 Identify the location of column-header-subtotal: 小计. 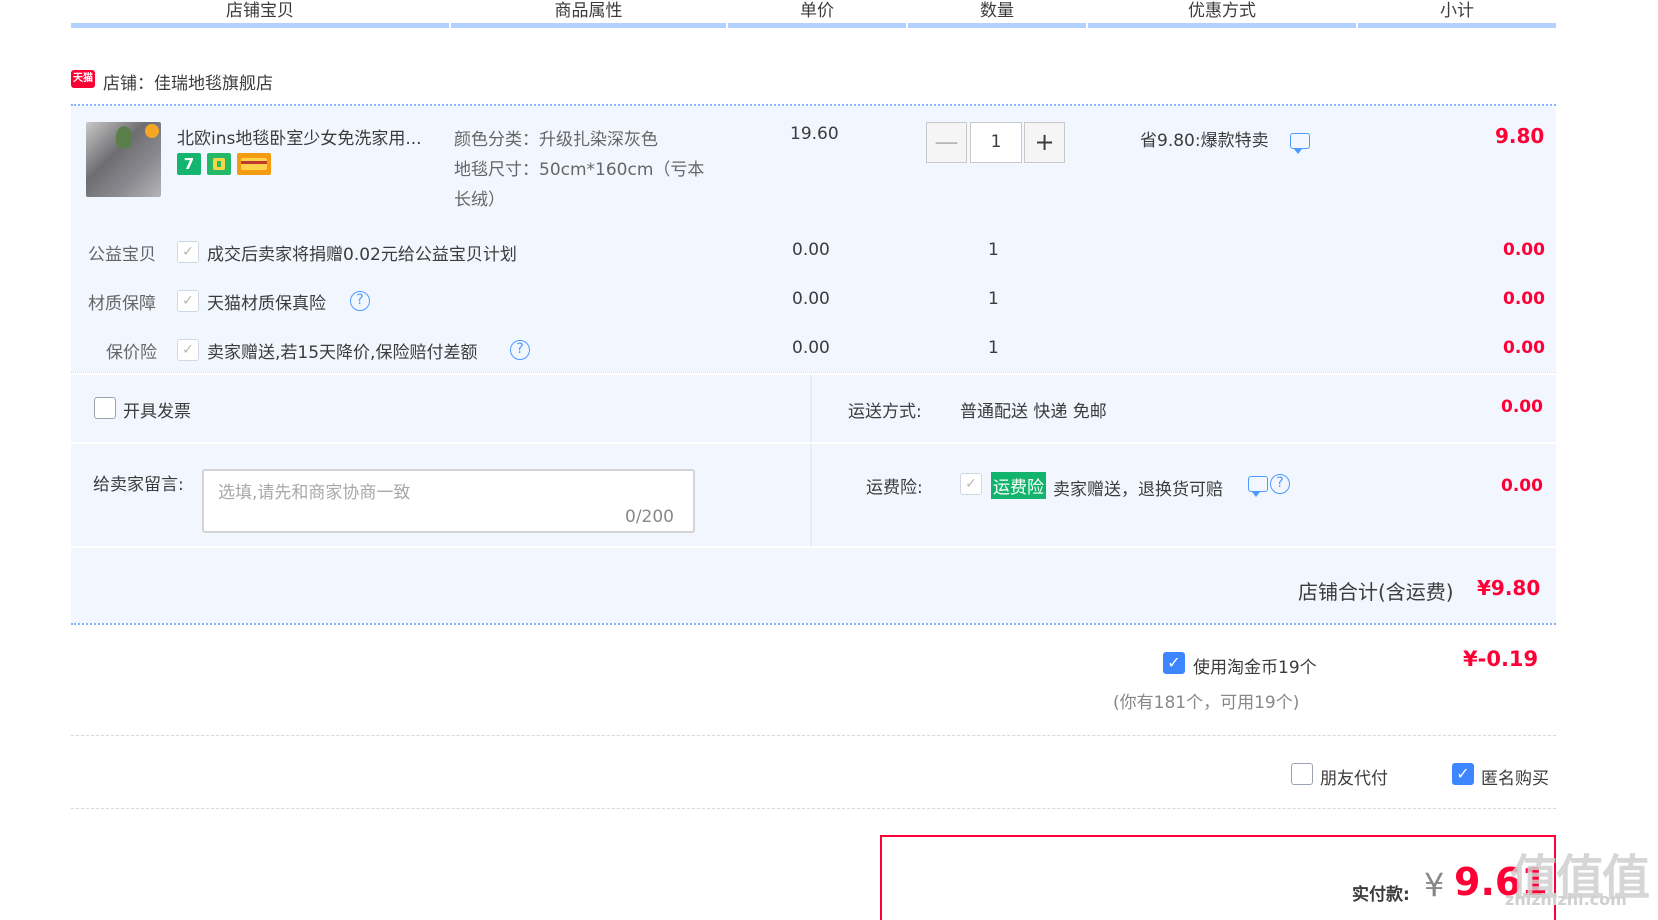
(1457, 11).